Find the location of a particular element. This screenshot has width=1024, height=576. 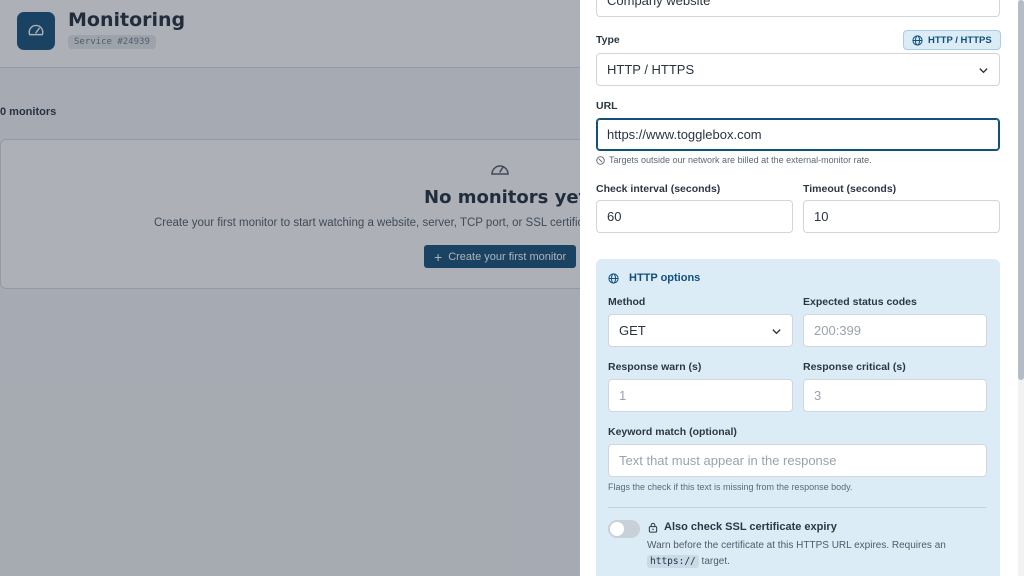

scrollbar-thumb is located at coordinates (1021, 190).